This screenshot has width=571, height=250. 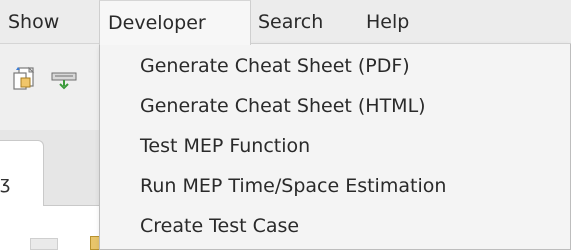 What do you see at coordinates (291, 22) in the screenshot?
I see `menu-search-label: Search` at bounding box center [291, 22].